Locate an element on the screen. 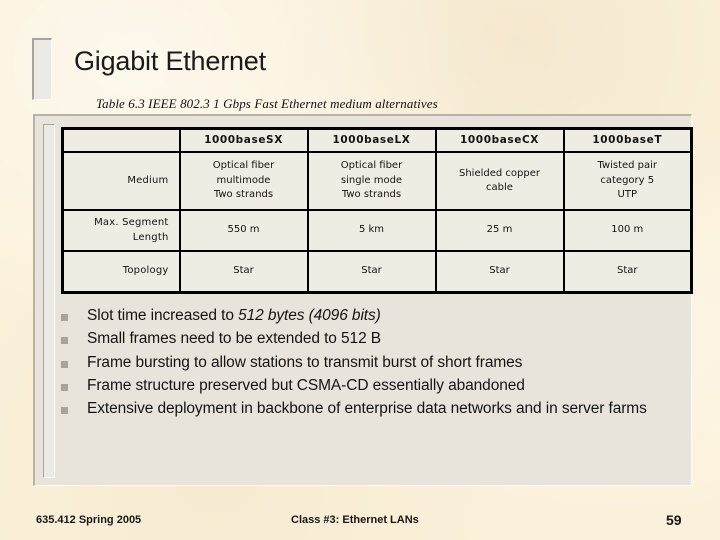 The height and width of the screenshot is (540, 720). table-header-1000baset: 1000baseT is located at coordinates (627, 140).